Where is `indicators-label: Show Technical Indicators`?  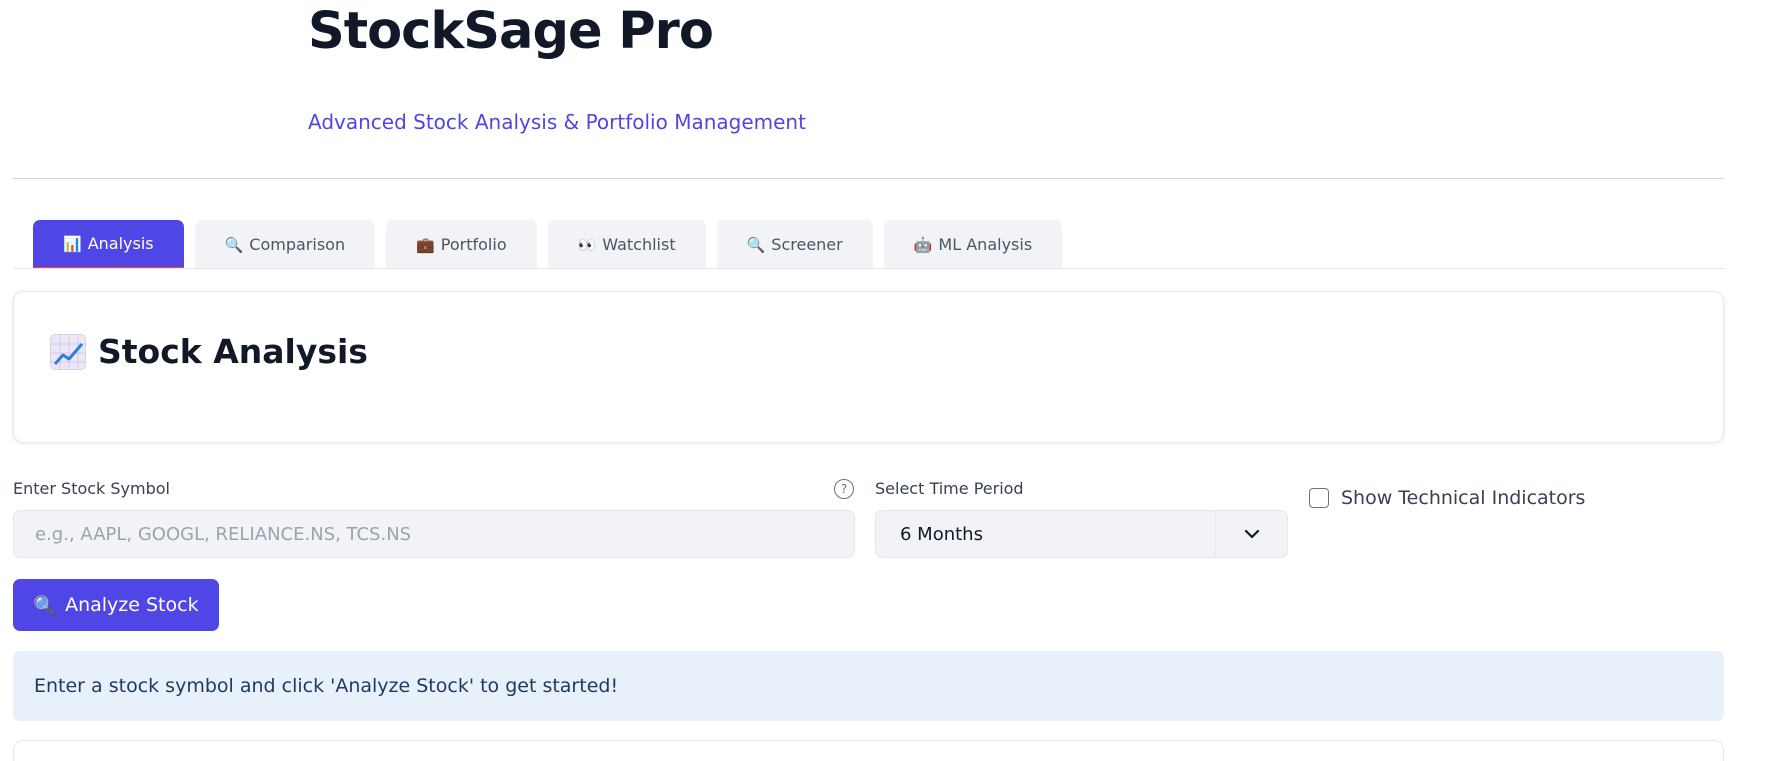 indicators-label: Show Technical Indicators is located at coordinates (1463, 498).